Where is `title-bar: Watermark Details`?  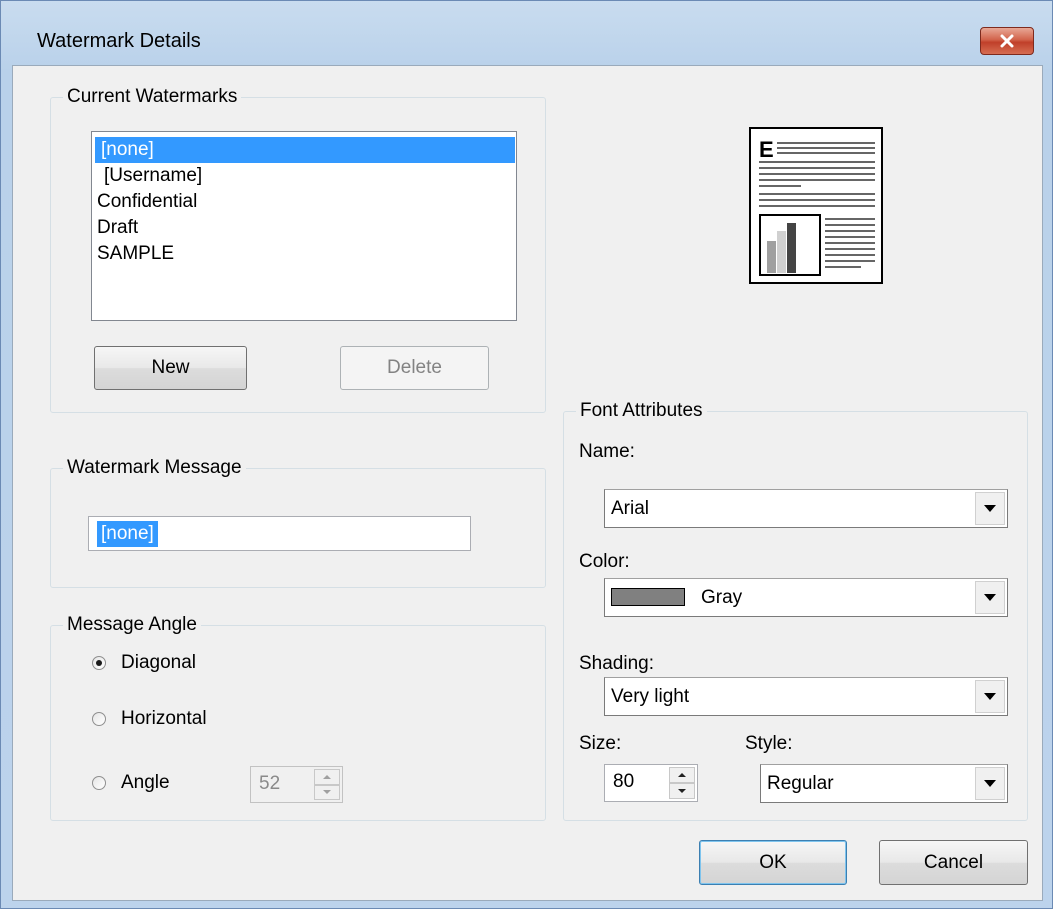 title-bar: Watermark Details is located at coordinates (526, 33).